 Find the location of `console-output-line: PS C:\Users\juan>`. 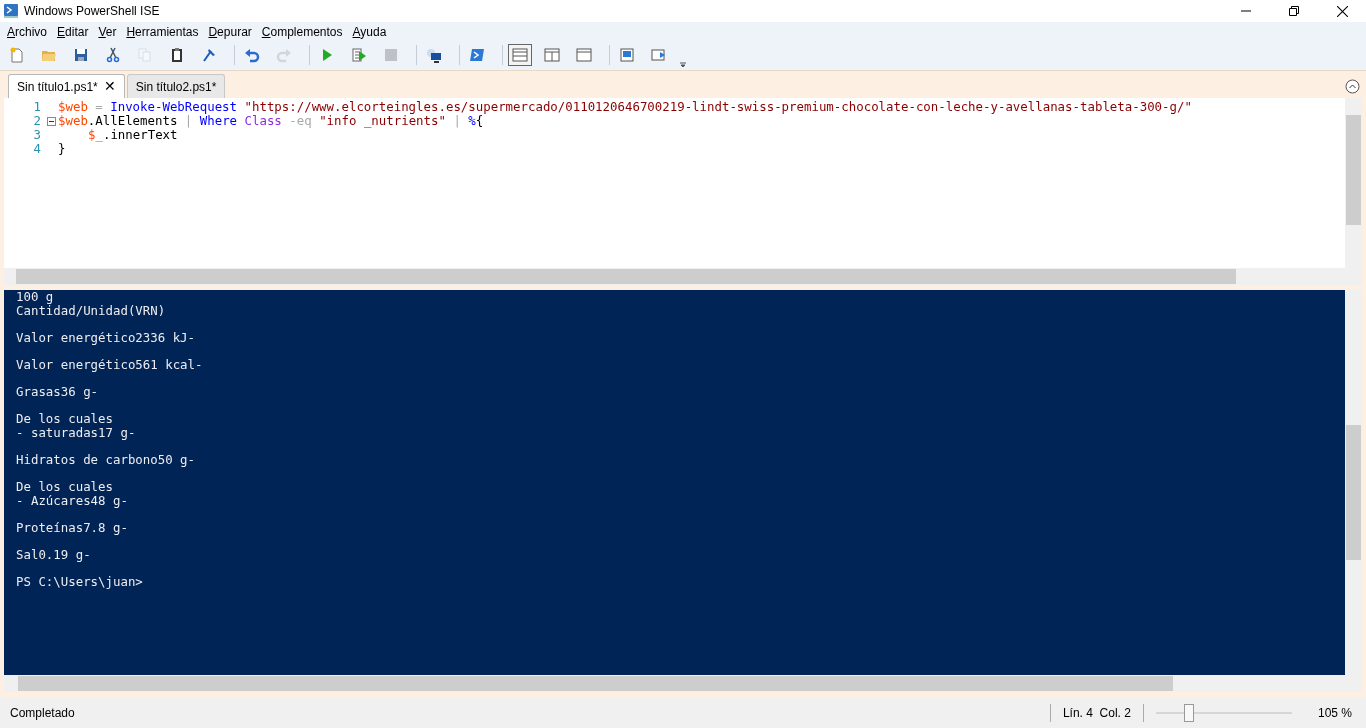

console-output-line: PS C:\Users\juan> is located at coordinates (80, 582).